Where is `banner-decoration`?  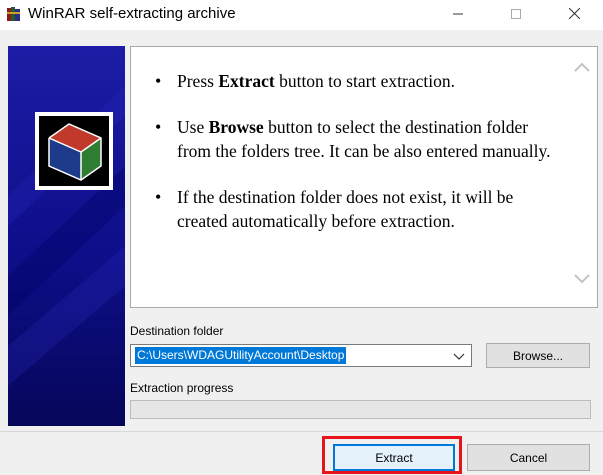 banner-decoration is located at coordinates (66, 236).